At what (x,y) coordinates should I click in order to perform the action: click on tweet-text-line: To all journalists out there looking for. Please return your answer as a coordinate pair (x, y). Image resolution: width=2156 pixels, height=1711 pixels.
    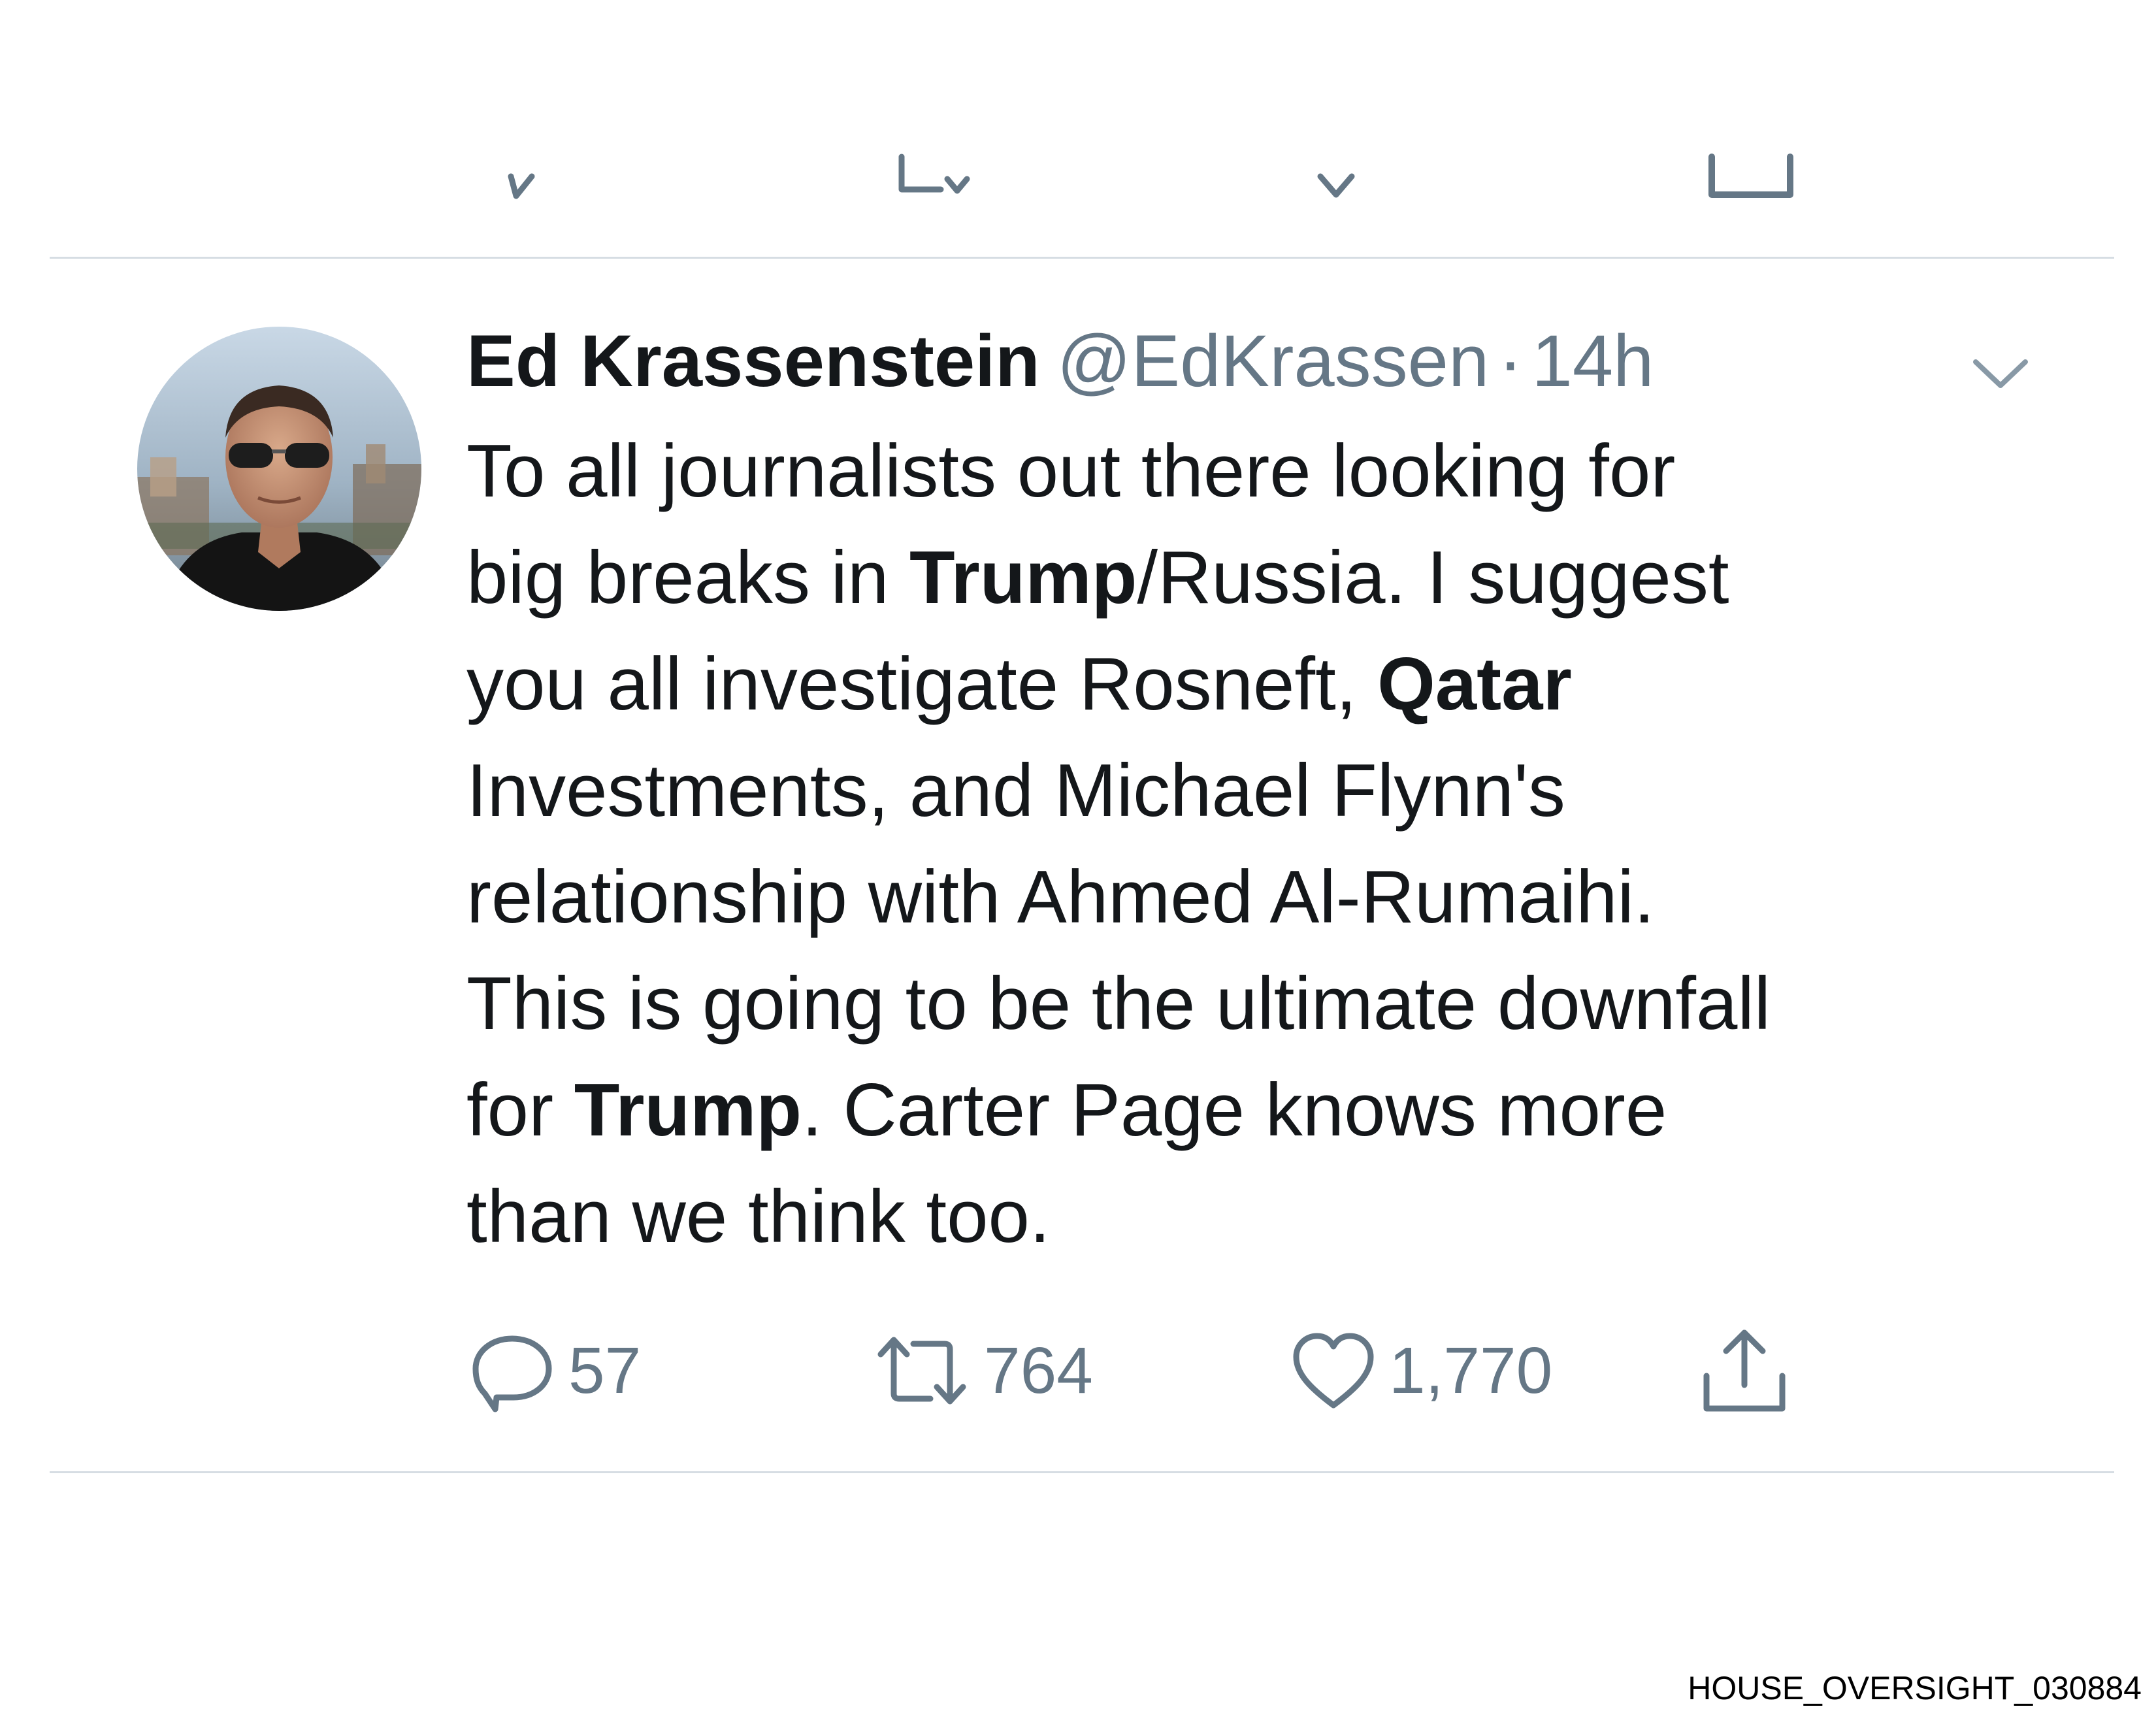
    Looking at the image, I should click on (1263, 471).